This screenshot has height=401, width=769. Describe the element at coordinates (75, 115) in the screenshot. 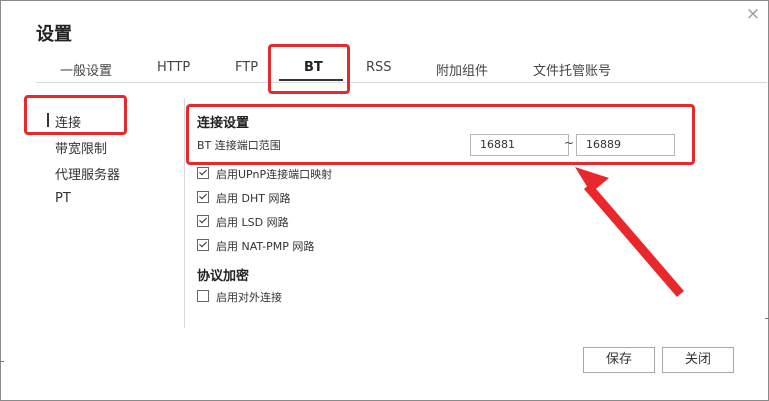

I see `annotation-highlight-sidebar` at that location.